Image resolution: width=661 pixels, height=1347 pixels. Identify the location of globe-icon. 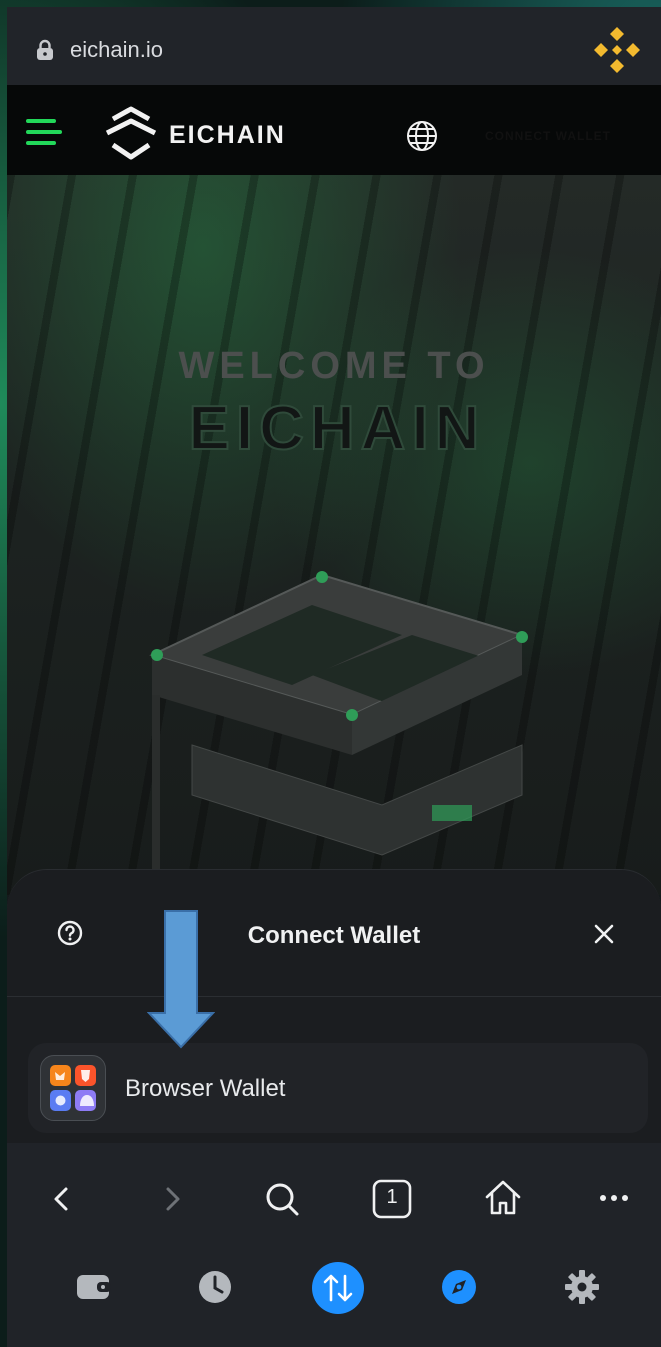
(422, 136).